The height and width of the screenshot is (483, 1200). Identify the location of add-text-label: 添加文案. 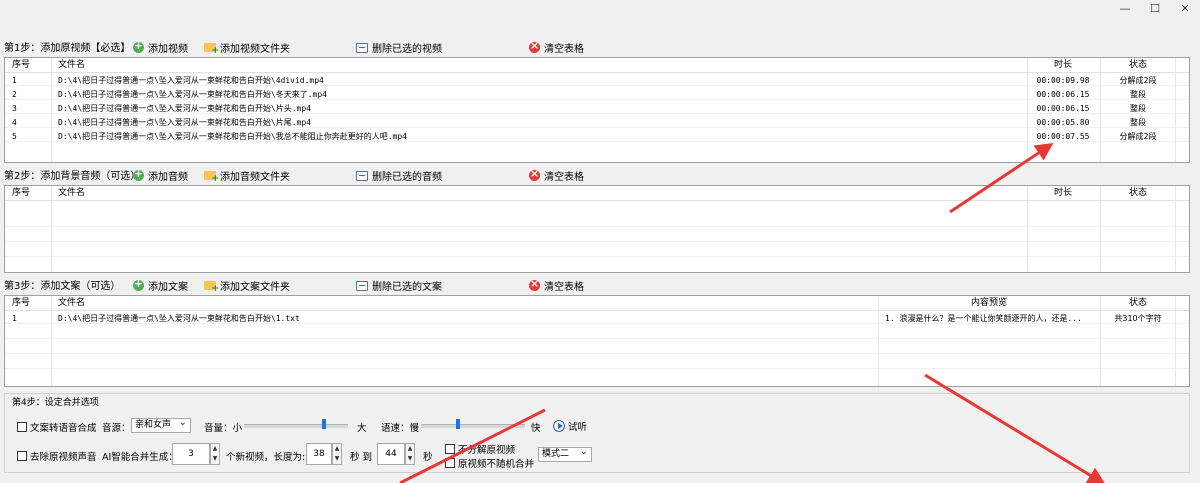
(168, 287).